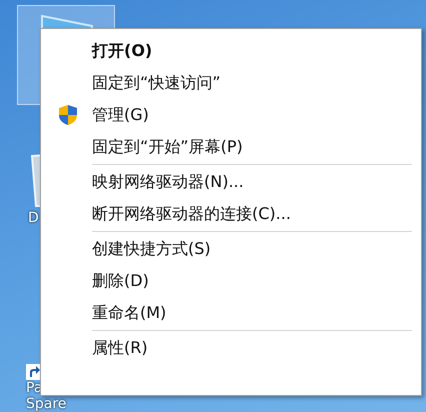  Describe the element at coordinates (33, 218) in the screenshot. I see `icon-label: D` at that location.